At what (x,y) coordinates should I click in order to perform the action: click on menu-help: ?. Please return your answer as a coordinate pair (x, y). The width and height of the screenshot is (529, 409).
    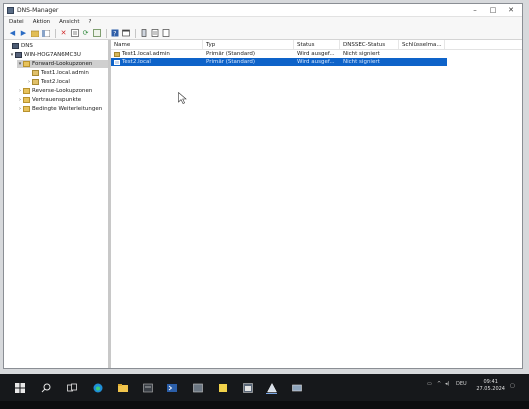
    Looking at the image, I should click on (89, 22).